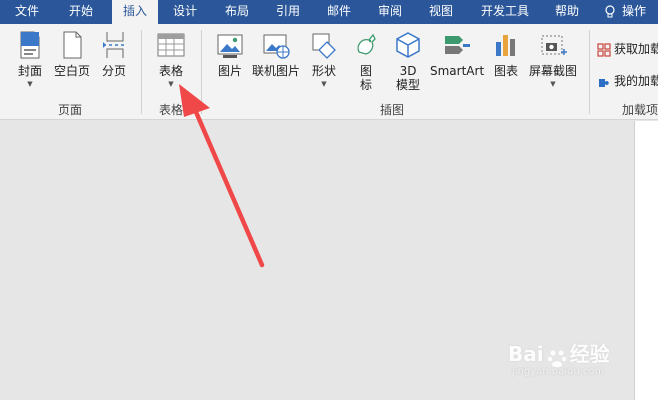 Image resolution: width=658 pixels, height=400 pixels. What do you see at coordinates (230, 46) in the screenshot?
I see `picture-icon` at bounding box center [230, 46].